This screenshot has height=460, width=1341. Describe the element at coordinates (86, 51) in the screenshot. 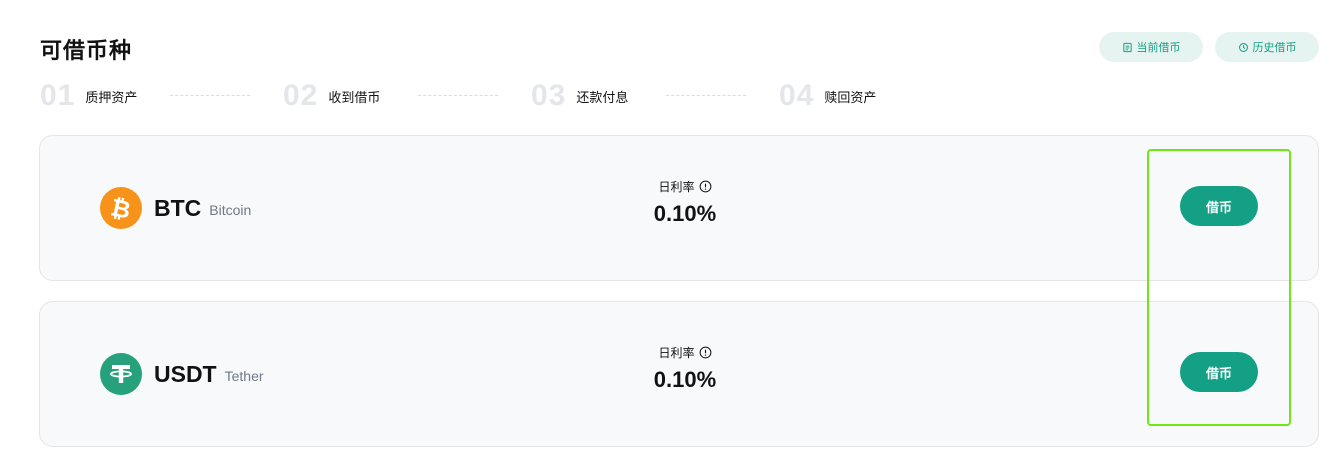

I see `page-title: 可借币种` at that location.